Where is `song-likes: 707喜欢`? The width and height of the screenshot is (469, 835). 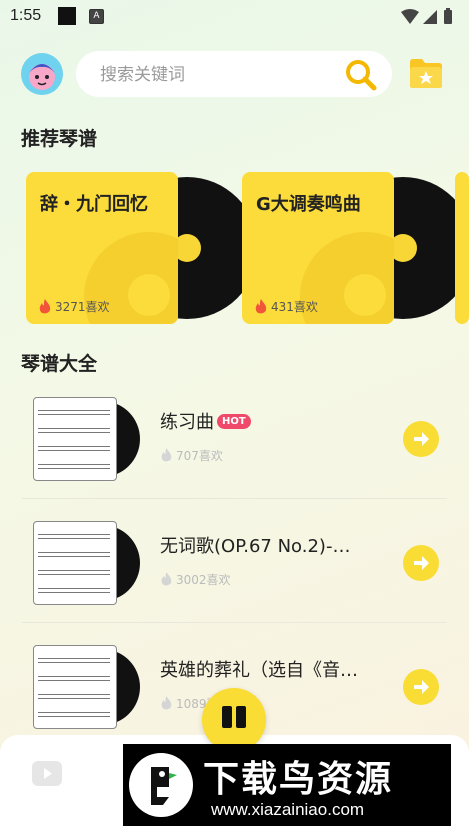
song-likes: 707喜欢 is located at coordinates (191, 455).